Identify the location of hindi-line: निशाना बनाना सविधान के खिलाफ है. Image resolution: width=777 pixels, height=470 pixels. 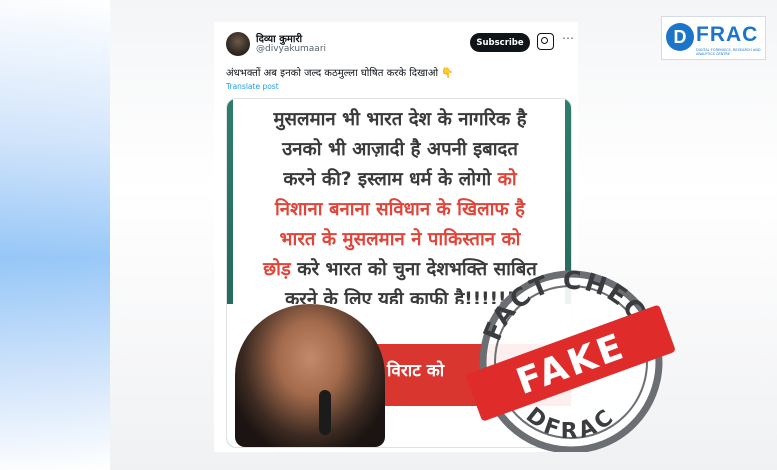
(400, 210).